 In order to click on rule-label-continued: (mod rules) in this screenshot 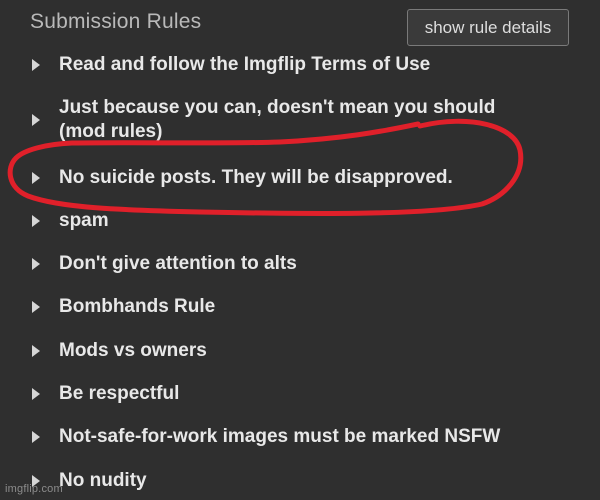, I will do `click(111, 131)`.